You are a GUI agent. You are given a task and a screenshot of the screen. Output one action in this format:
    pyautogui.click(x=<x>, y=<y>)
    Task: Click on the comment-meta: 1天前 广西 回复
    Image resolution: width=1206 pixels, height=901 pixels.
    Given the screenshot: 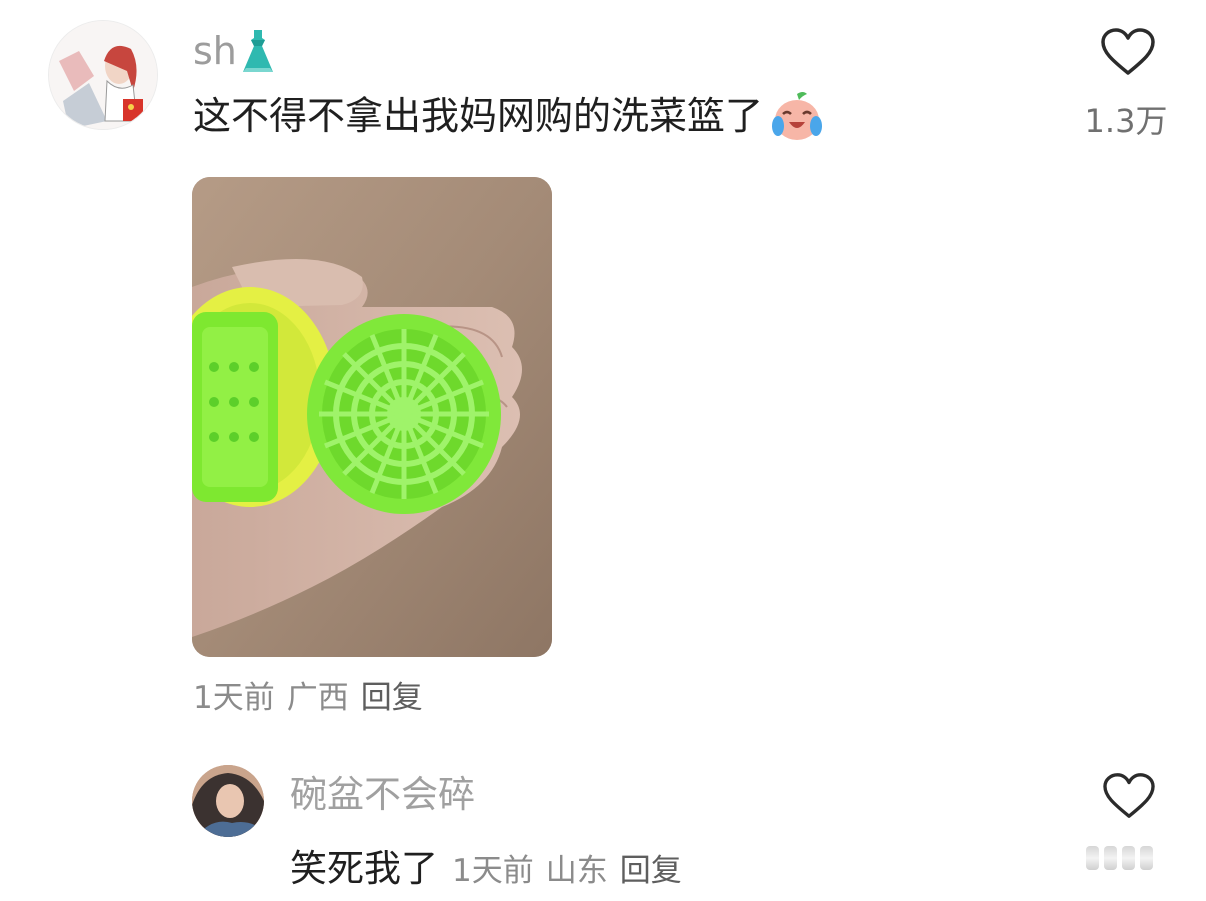 What is the action you would take?
    pyautogui.click(x=308, y=698)
    